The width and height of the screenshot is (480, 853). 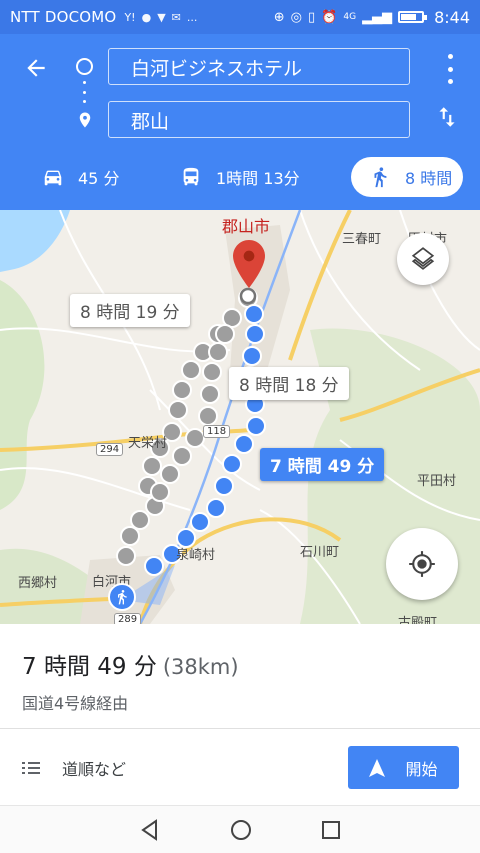 What do you see at coordinates (312, 17) in the screenshot?
I see `vibrate-icon: ▯` at bounding box center [312, 17].